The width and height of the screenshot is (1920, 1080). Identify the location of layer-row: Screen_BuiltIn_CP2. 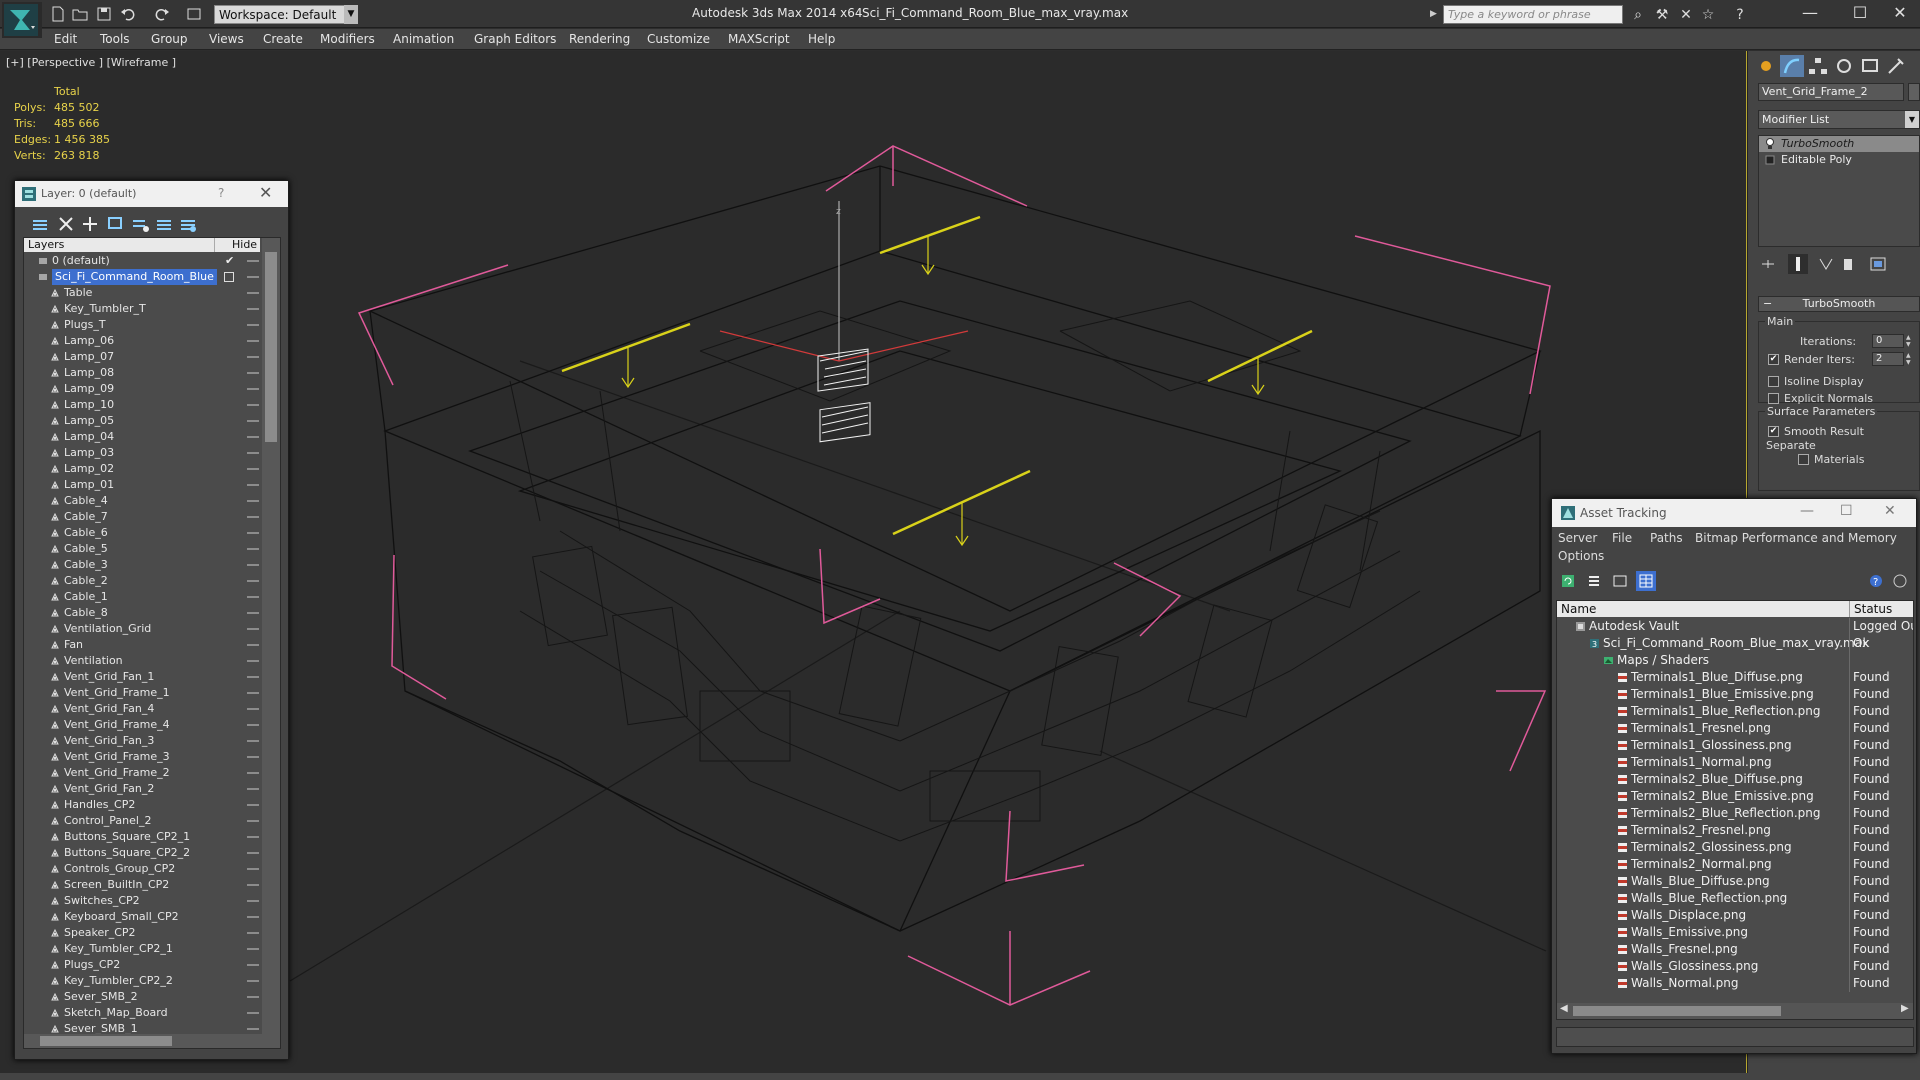
(142, 885).